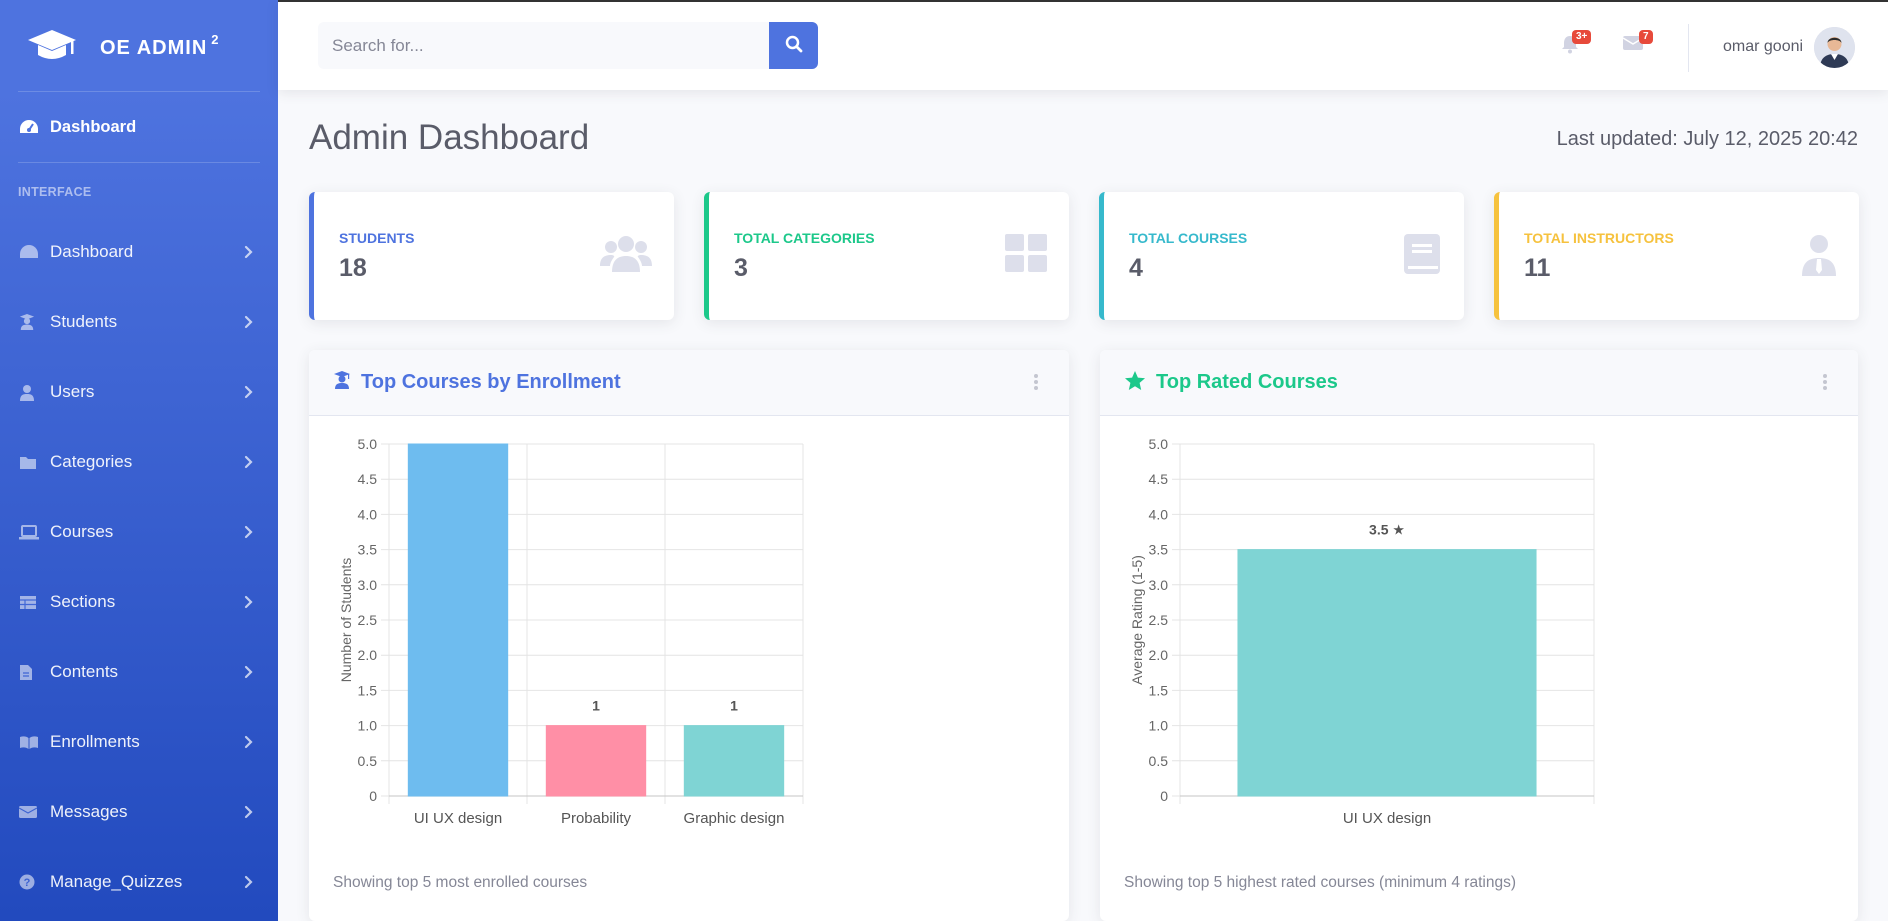 This screenshot has height=921, width=1888. Describe the element at coordinates (89, 811) in the screenshot. I see `sidebar-item-label: Messages` at that location.